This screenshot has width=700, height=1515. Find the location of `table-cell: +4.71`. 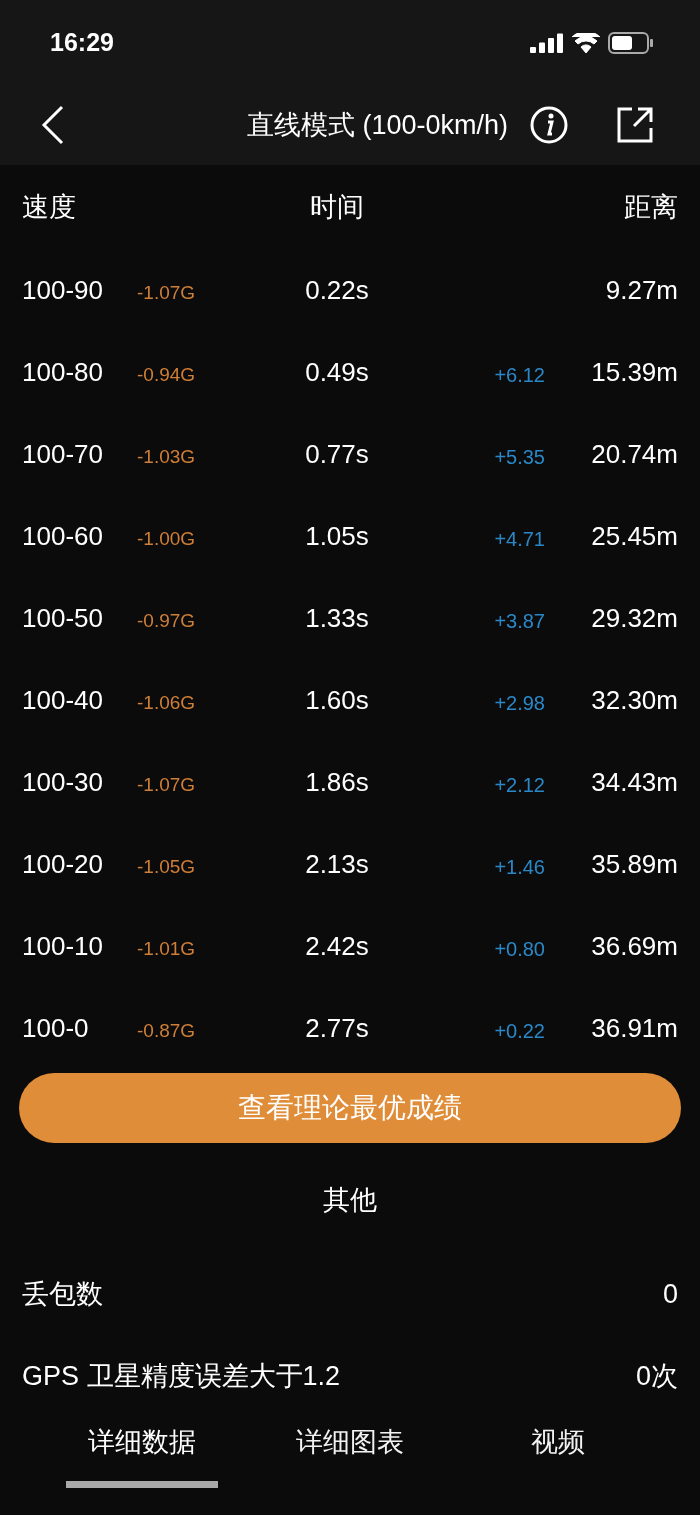

table-cell: +4.71 is located at coordinates (519, 538).